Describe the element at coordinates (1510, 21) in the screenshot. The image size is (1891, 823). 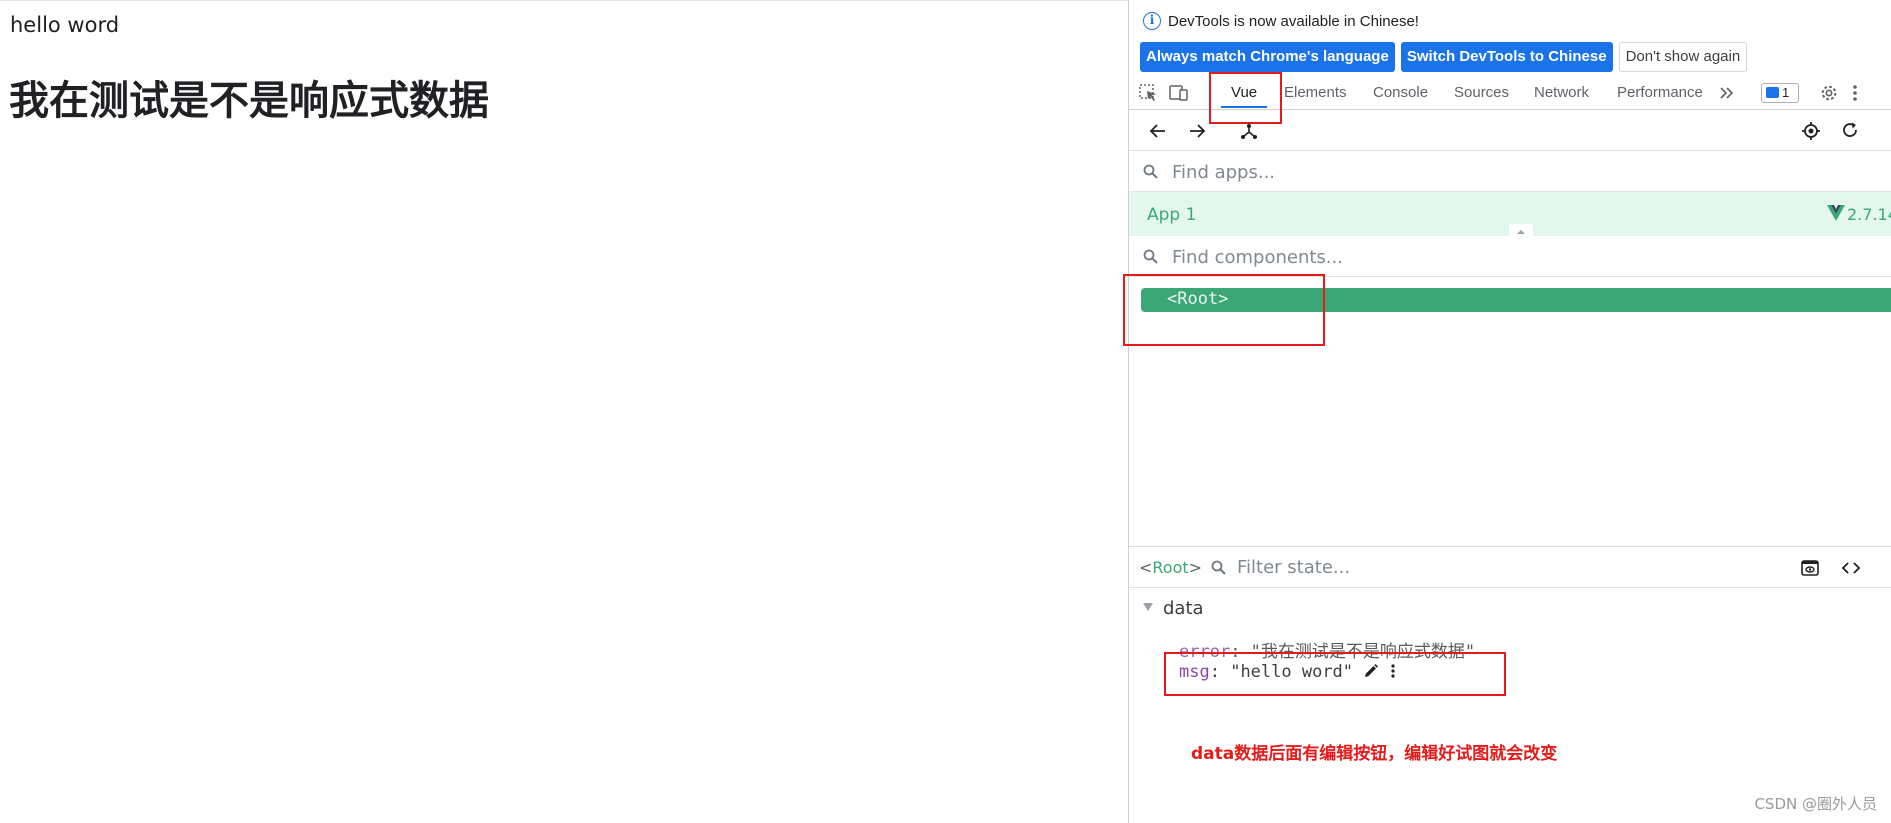
I see `language-infobar: i DevTools is now available in Chinese!` at that location.